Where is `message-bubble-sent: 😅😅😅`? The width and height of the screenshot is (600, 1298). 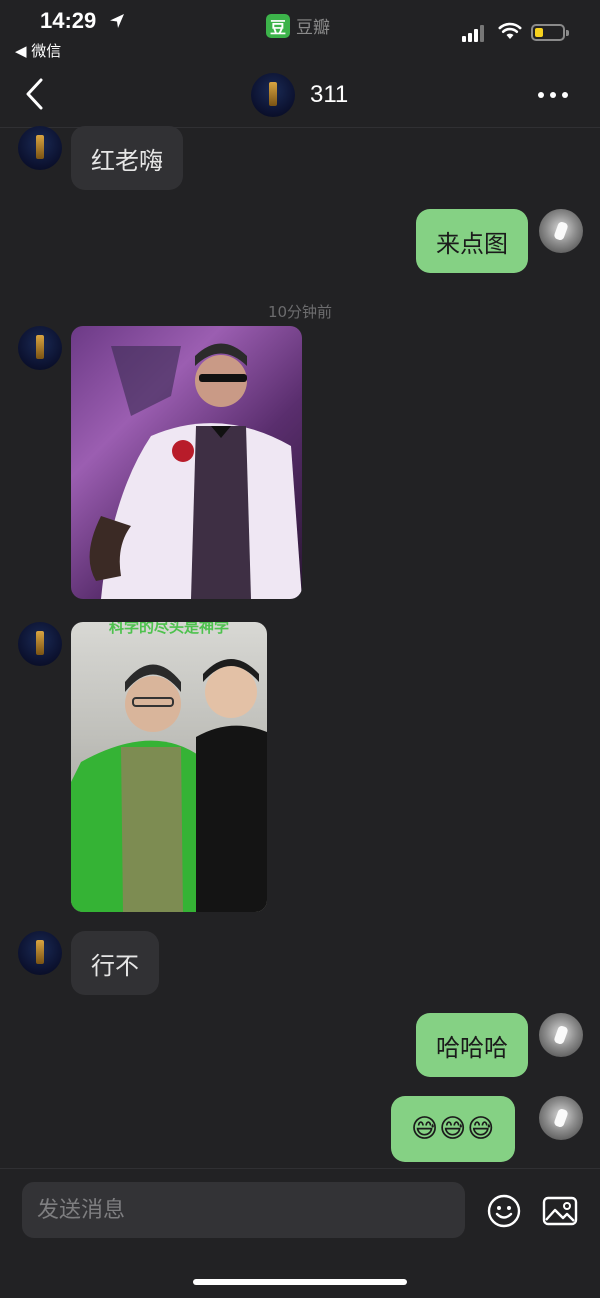 message-bubble-sent: 😅😅😅 is located at coordinates (453, 1129).